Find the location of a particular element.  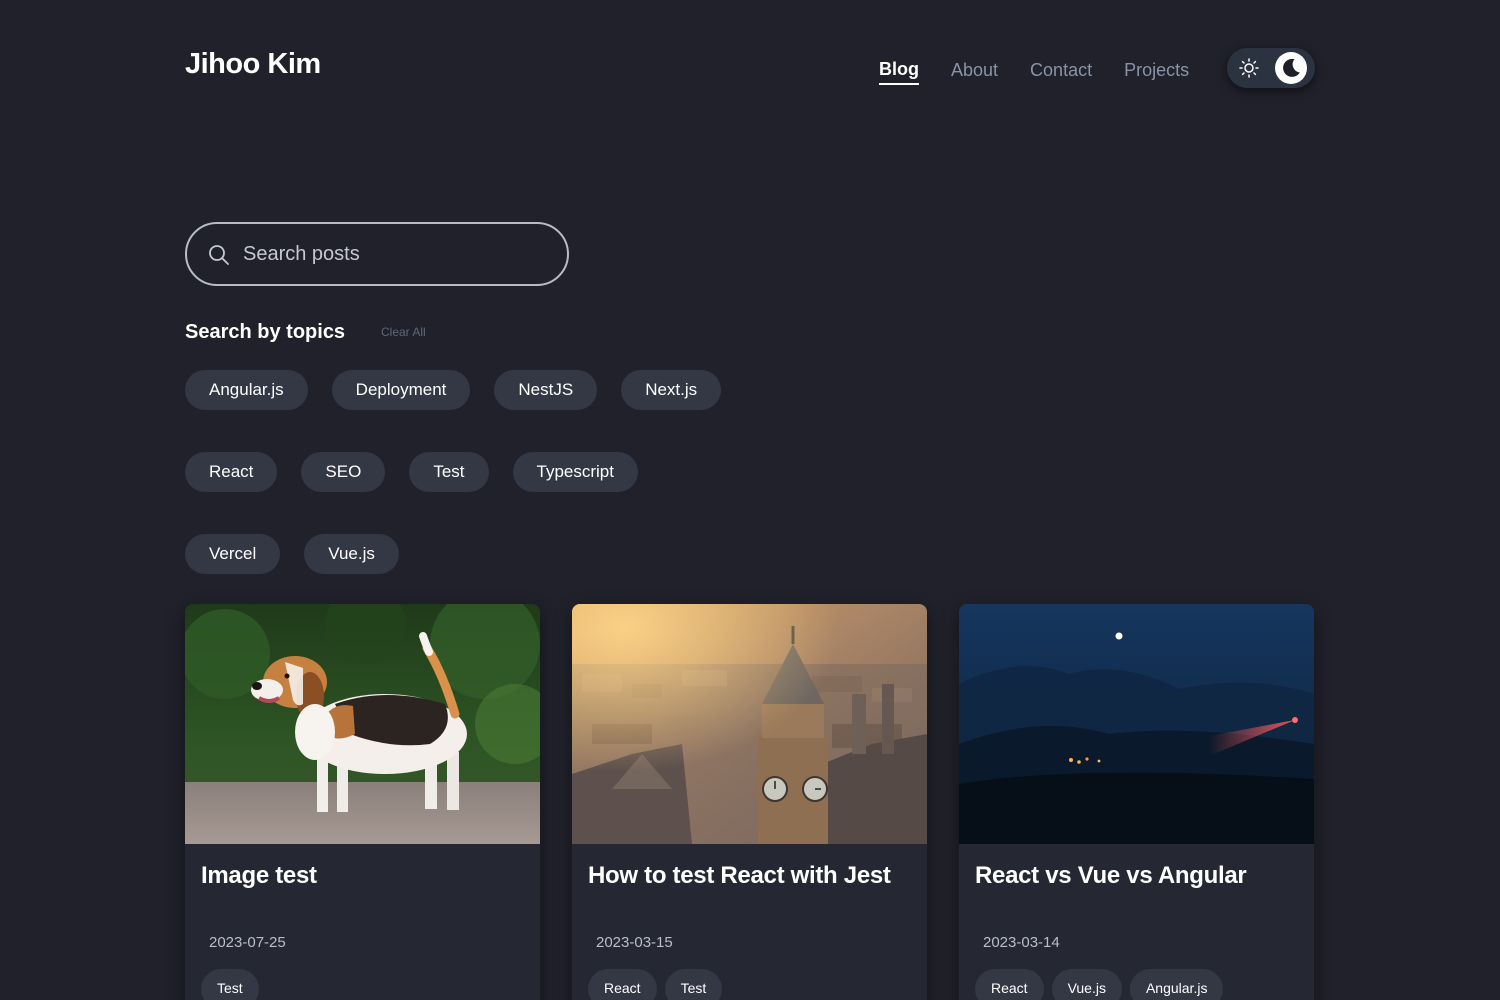

post-tags: React Vue.js Angular.js is located at coordinates (1099, 984).